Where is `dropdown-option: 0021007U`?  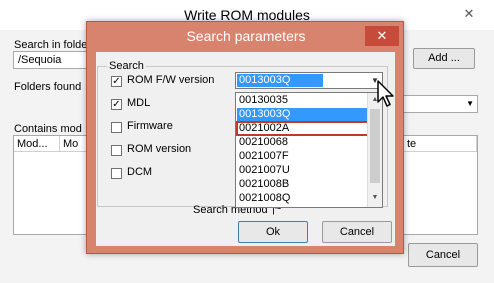
dropdown-option: 0021007U is located at coordinates (303, 170).